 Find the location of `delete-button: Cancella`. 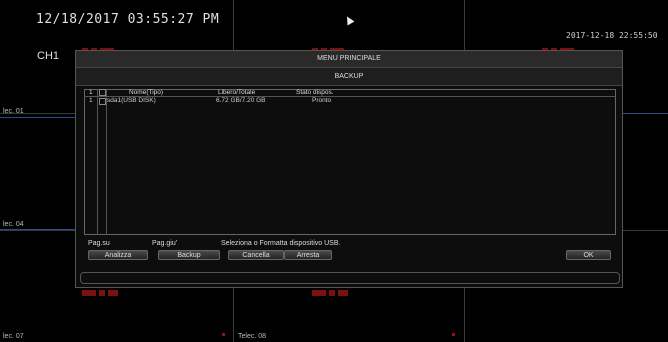

delete-button: Cancella is located at coordinates (256, 255).